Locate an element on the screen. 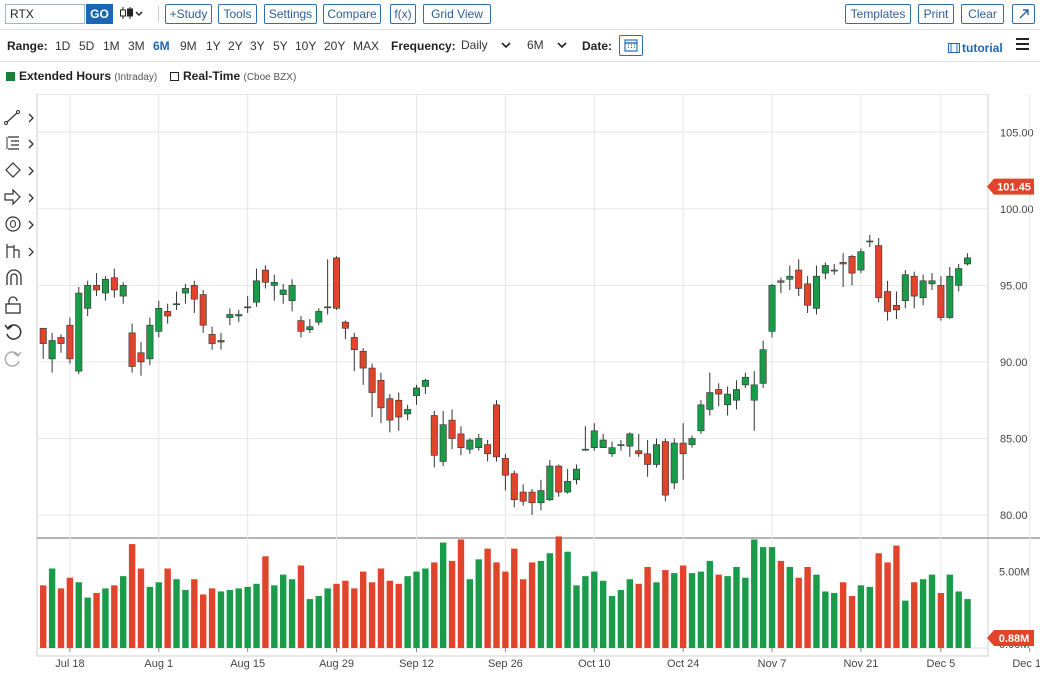  add-study-button: +Study is located at coordinates (188, 14).